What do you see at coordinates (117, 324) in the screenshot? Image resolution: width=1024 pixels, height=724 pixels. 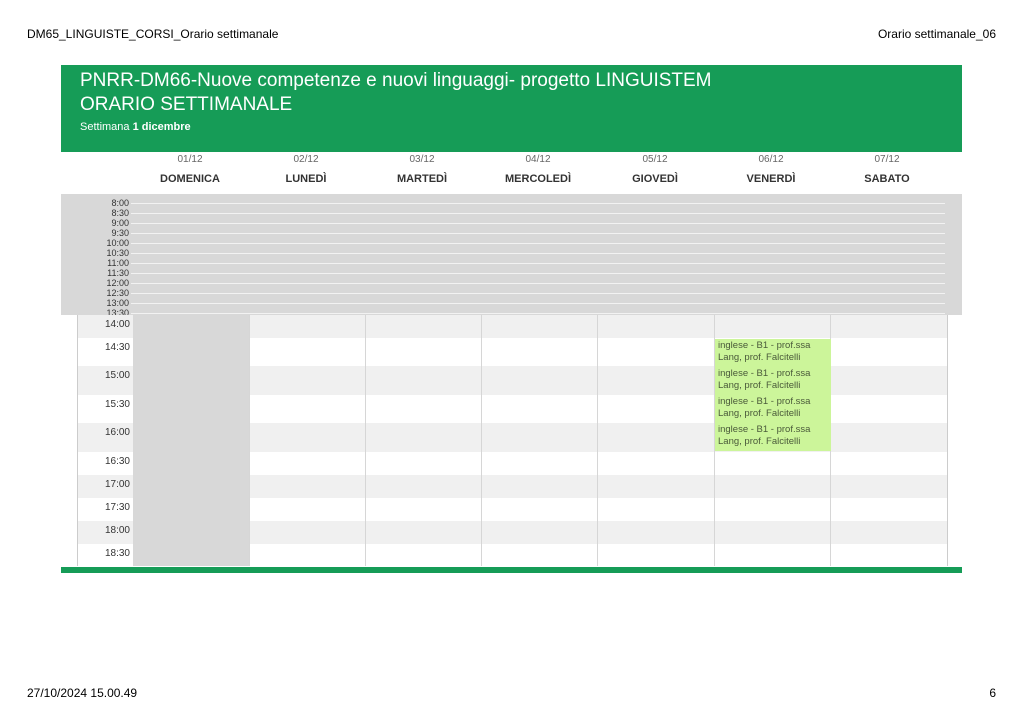 I see `time-label: 14:00` at bounding box center [117, 324].